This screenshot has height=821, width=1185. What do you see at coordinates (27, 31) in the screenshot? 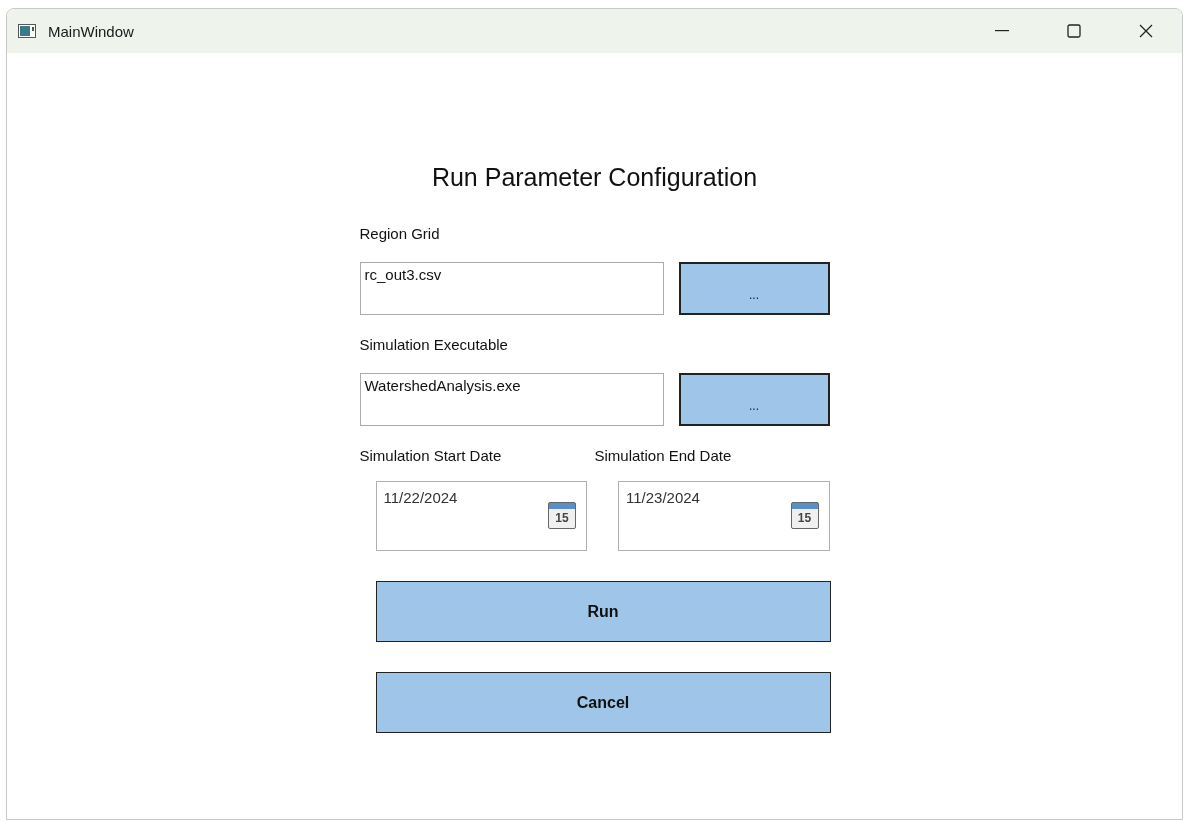
I see `app-icon` at bounding box center [27, 31].